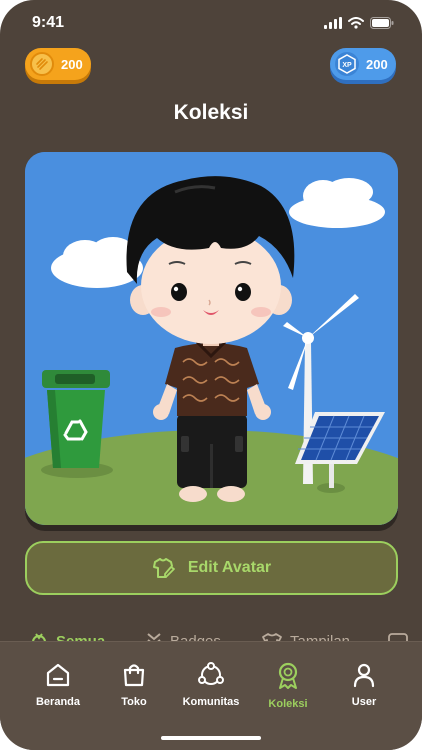  Describe the element at coordinates (382, 23) in the screenshot. I see `battery-icon` at that location.